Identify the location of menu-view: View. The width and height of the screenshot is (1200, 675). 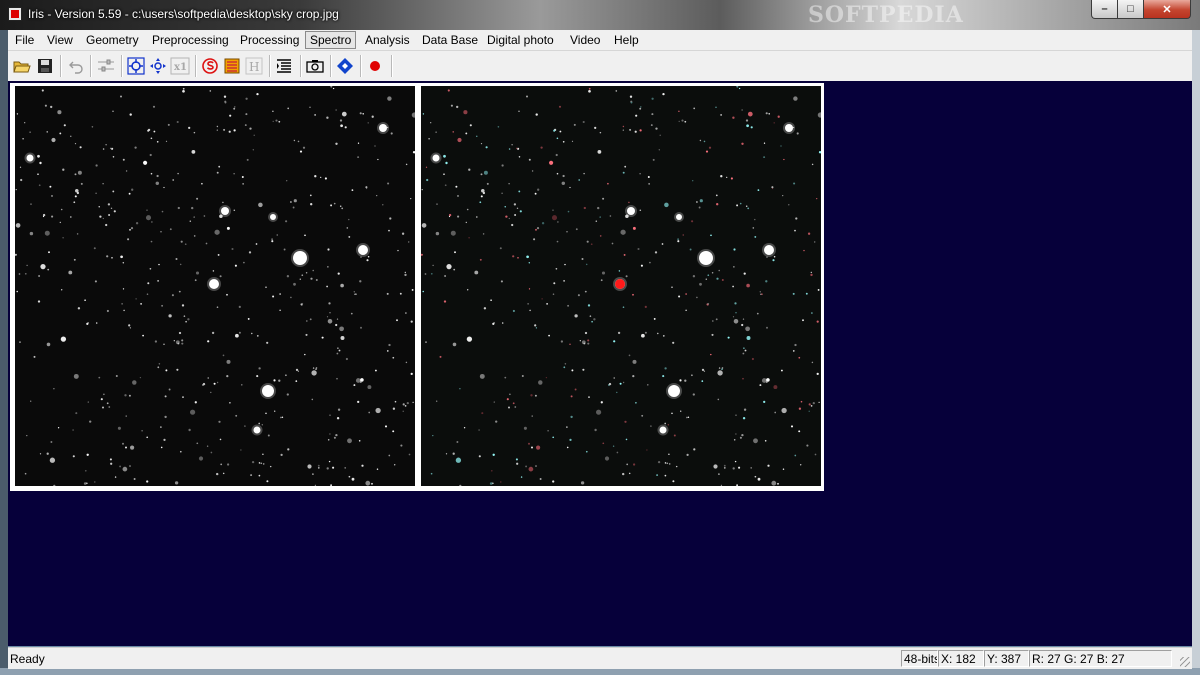
(60, 40).